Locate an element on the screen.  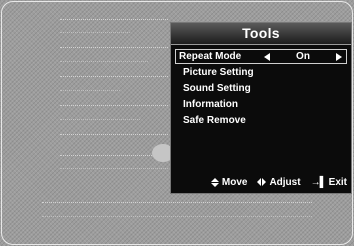
menu-item-picture-setting: Picture Setting is located at coordinates (261, 73).